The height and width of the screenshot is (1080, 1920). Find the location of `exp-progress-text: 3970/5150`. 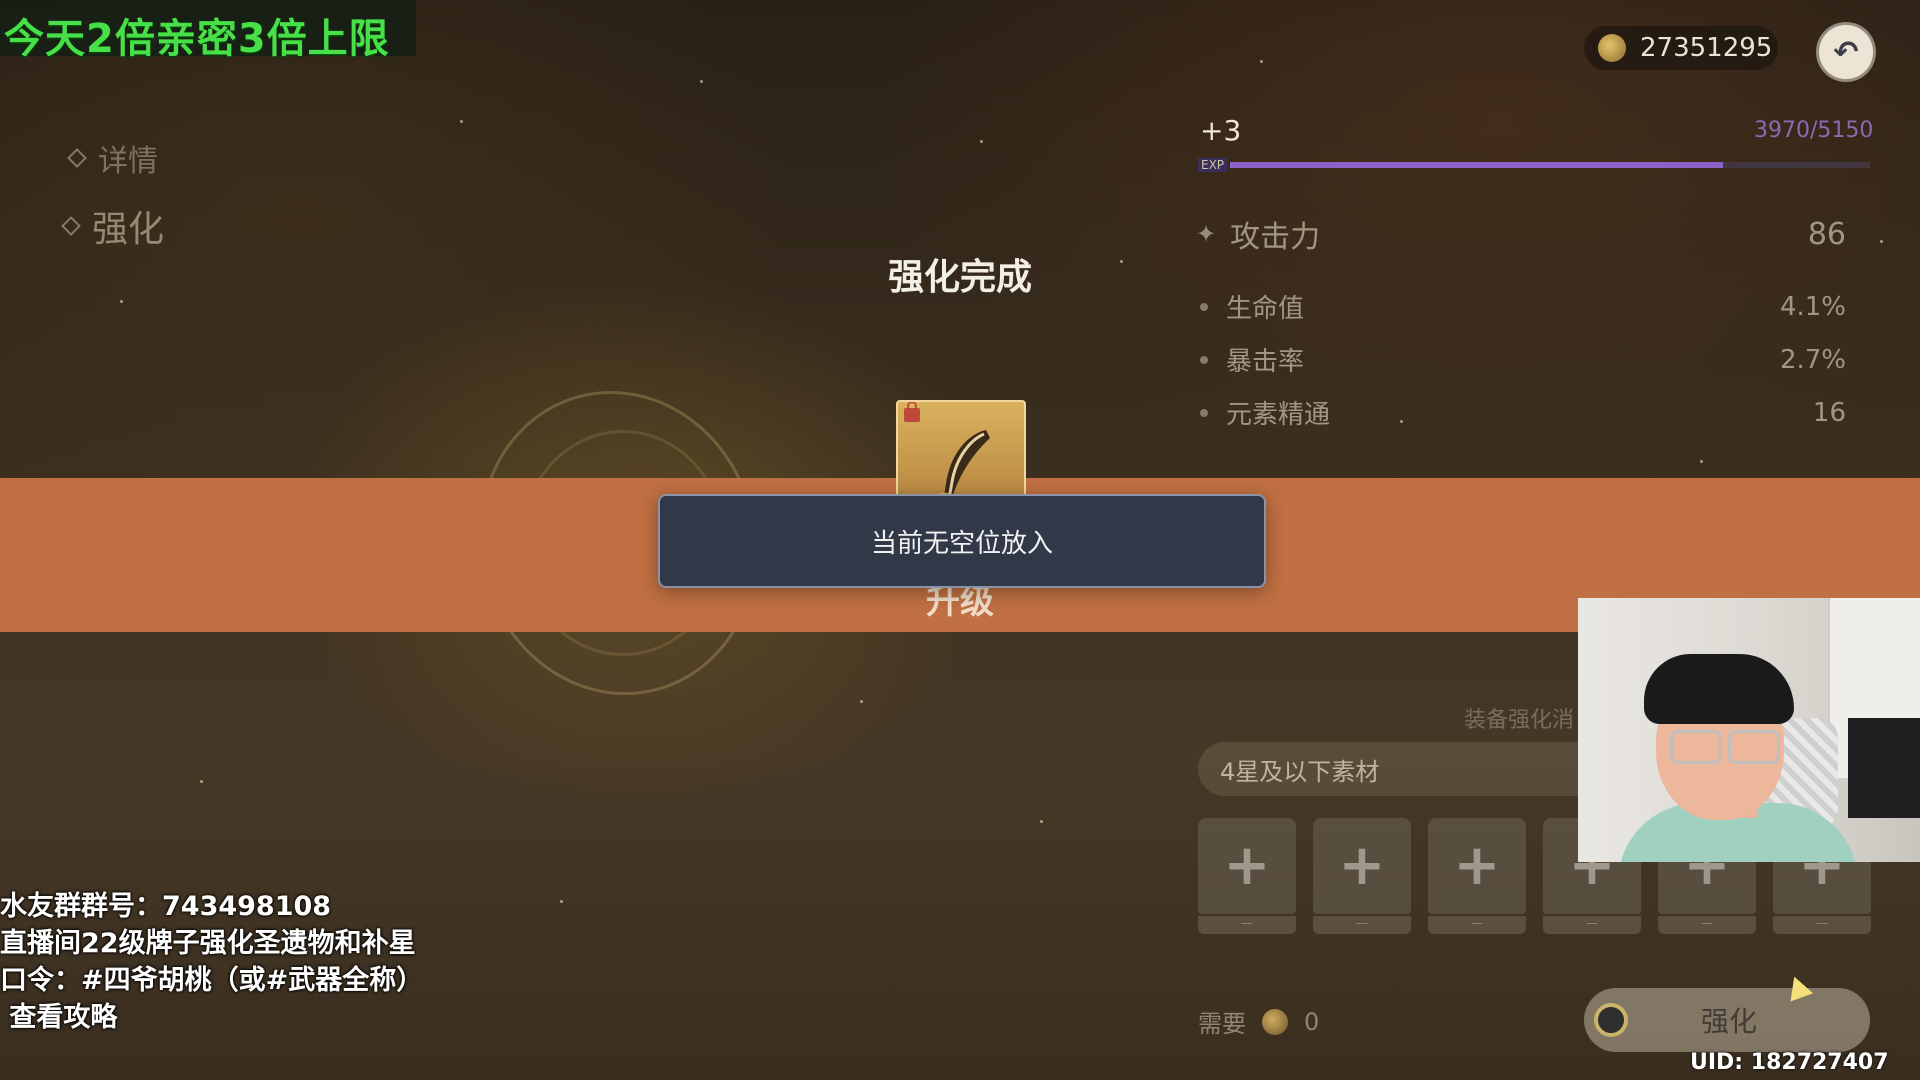

exp-progress-text: 3970/5150 is located at coordinates (1814, 130).